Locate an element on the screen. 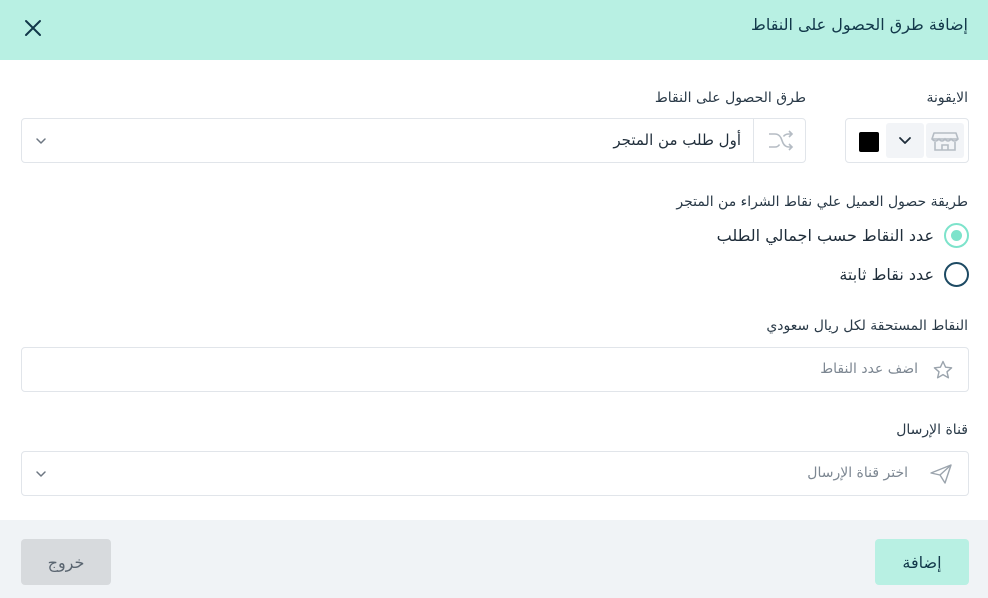  color-swatch is located at coordinates (869, 142).